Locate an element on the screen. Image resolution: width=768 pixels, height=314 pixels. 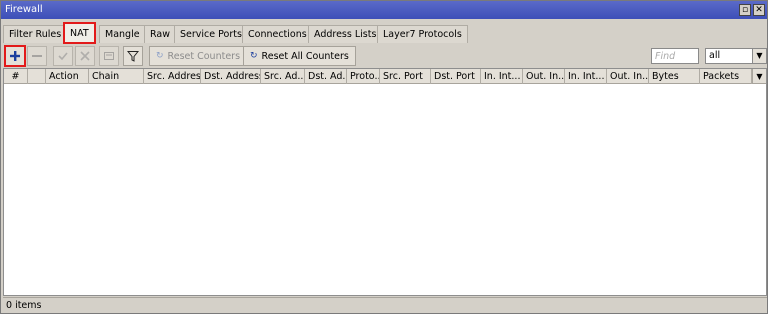
chevron-down-icon: ▼ is located at coordinates (759, 56).